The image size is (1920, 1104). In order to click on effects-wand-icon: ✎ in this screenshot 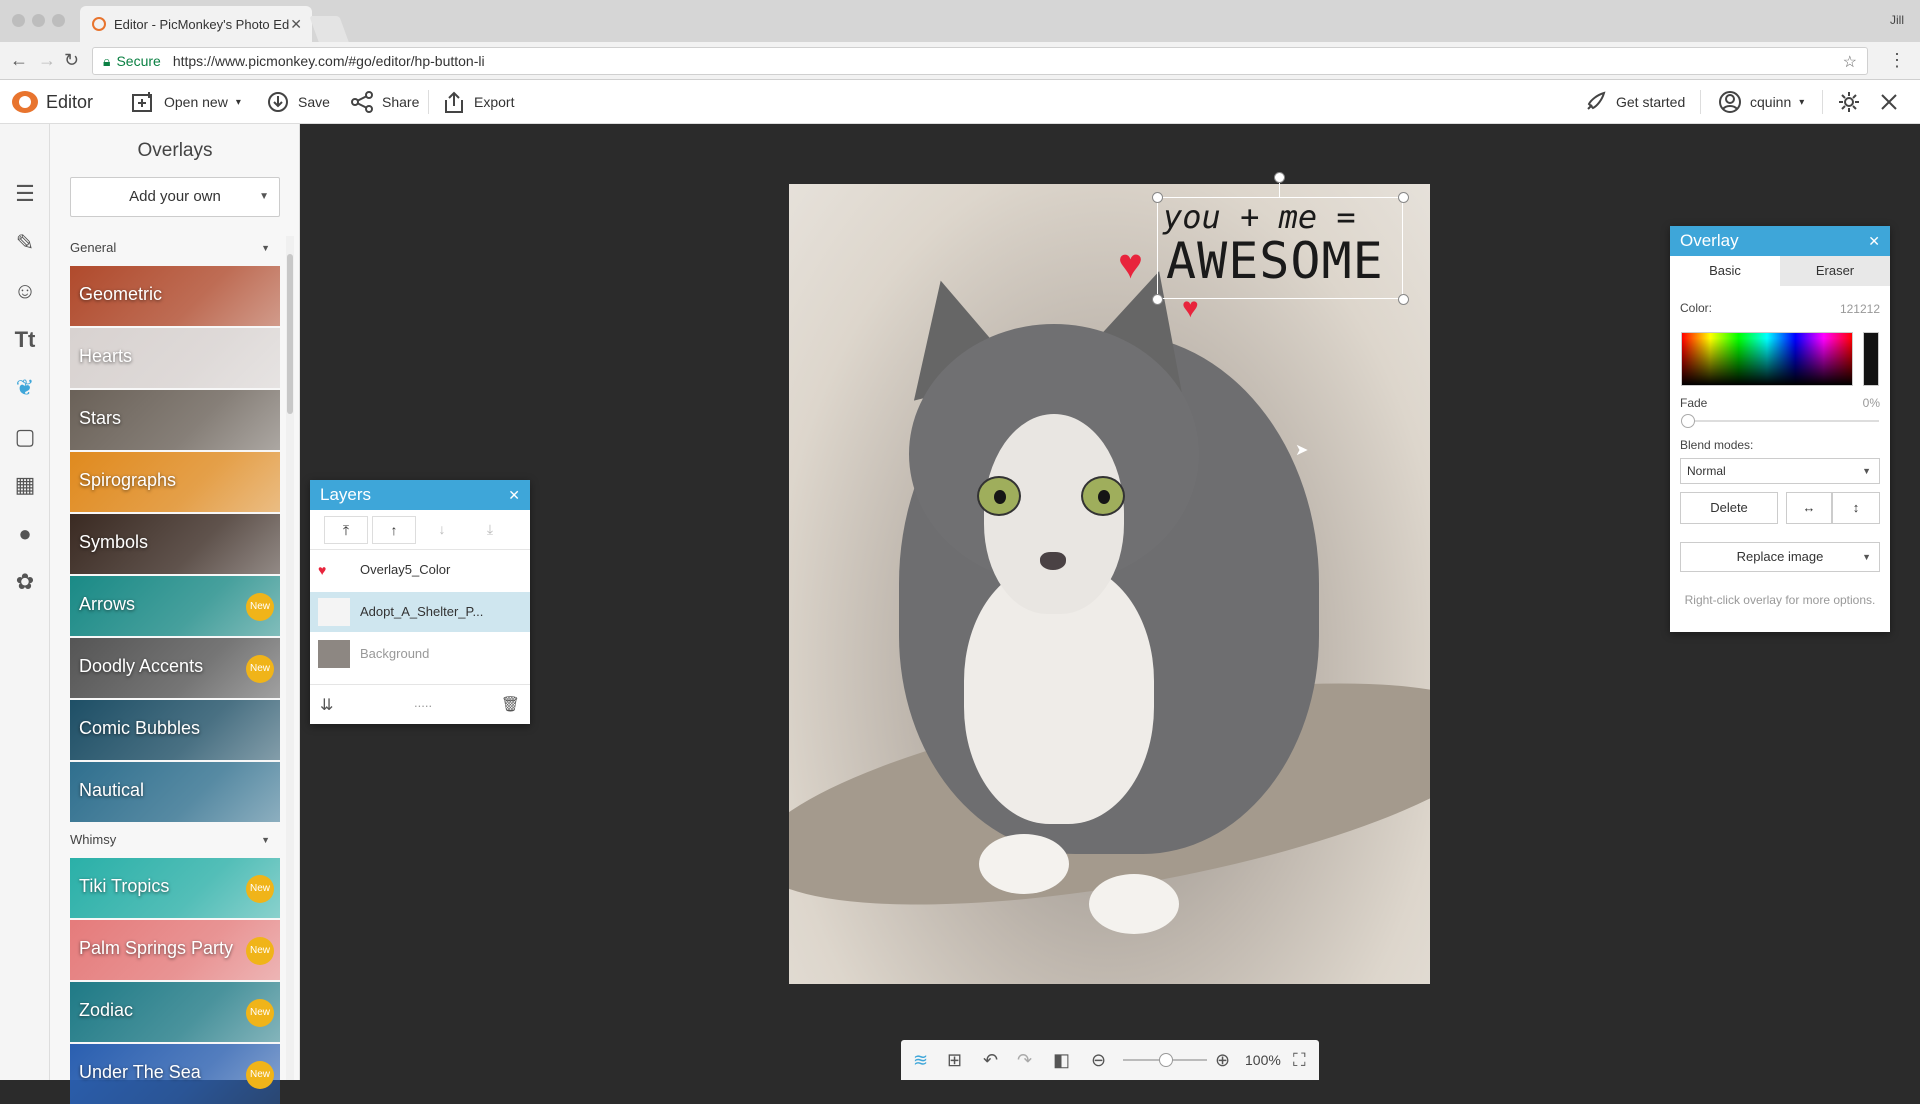, I will do `click(25, 243)`.